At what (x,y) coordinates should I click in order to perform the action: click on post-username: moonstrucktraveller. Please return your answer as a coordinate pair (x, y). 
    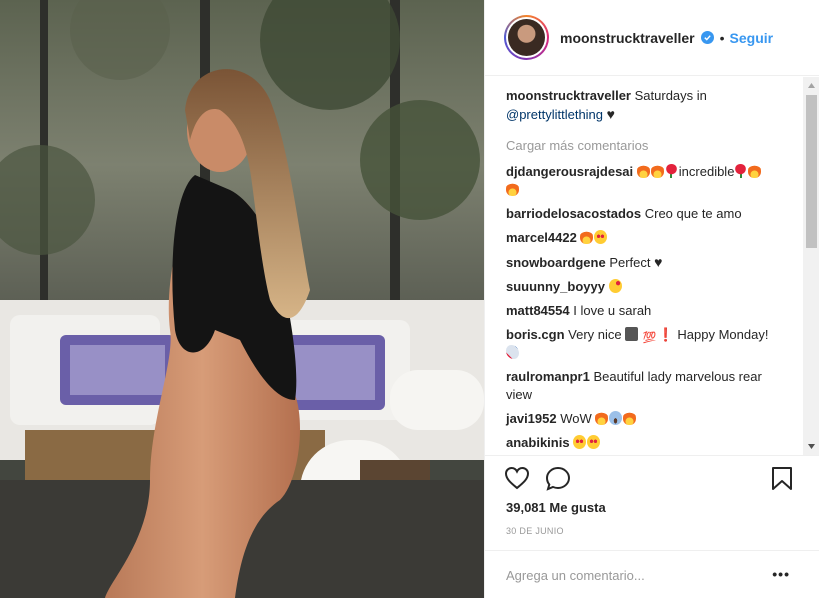
    Looking at the image, I should click on (627, 38).